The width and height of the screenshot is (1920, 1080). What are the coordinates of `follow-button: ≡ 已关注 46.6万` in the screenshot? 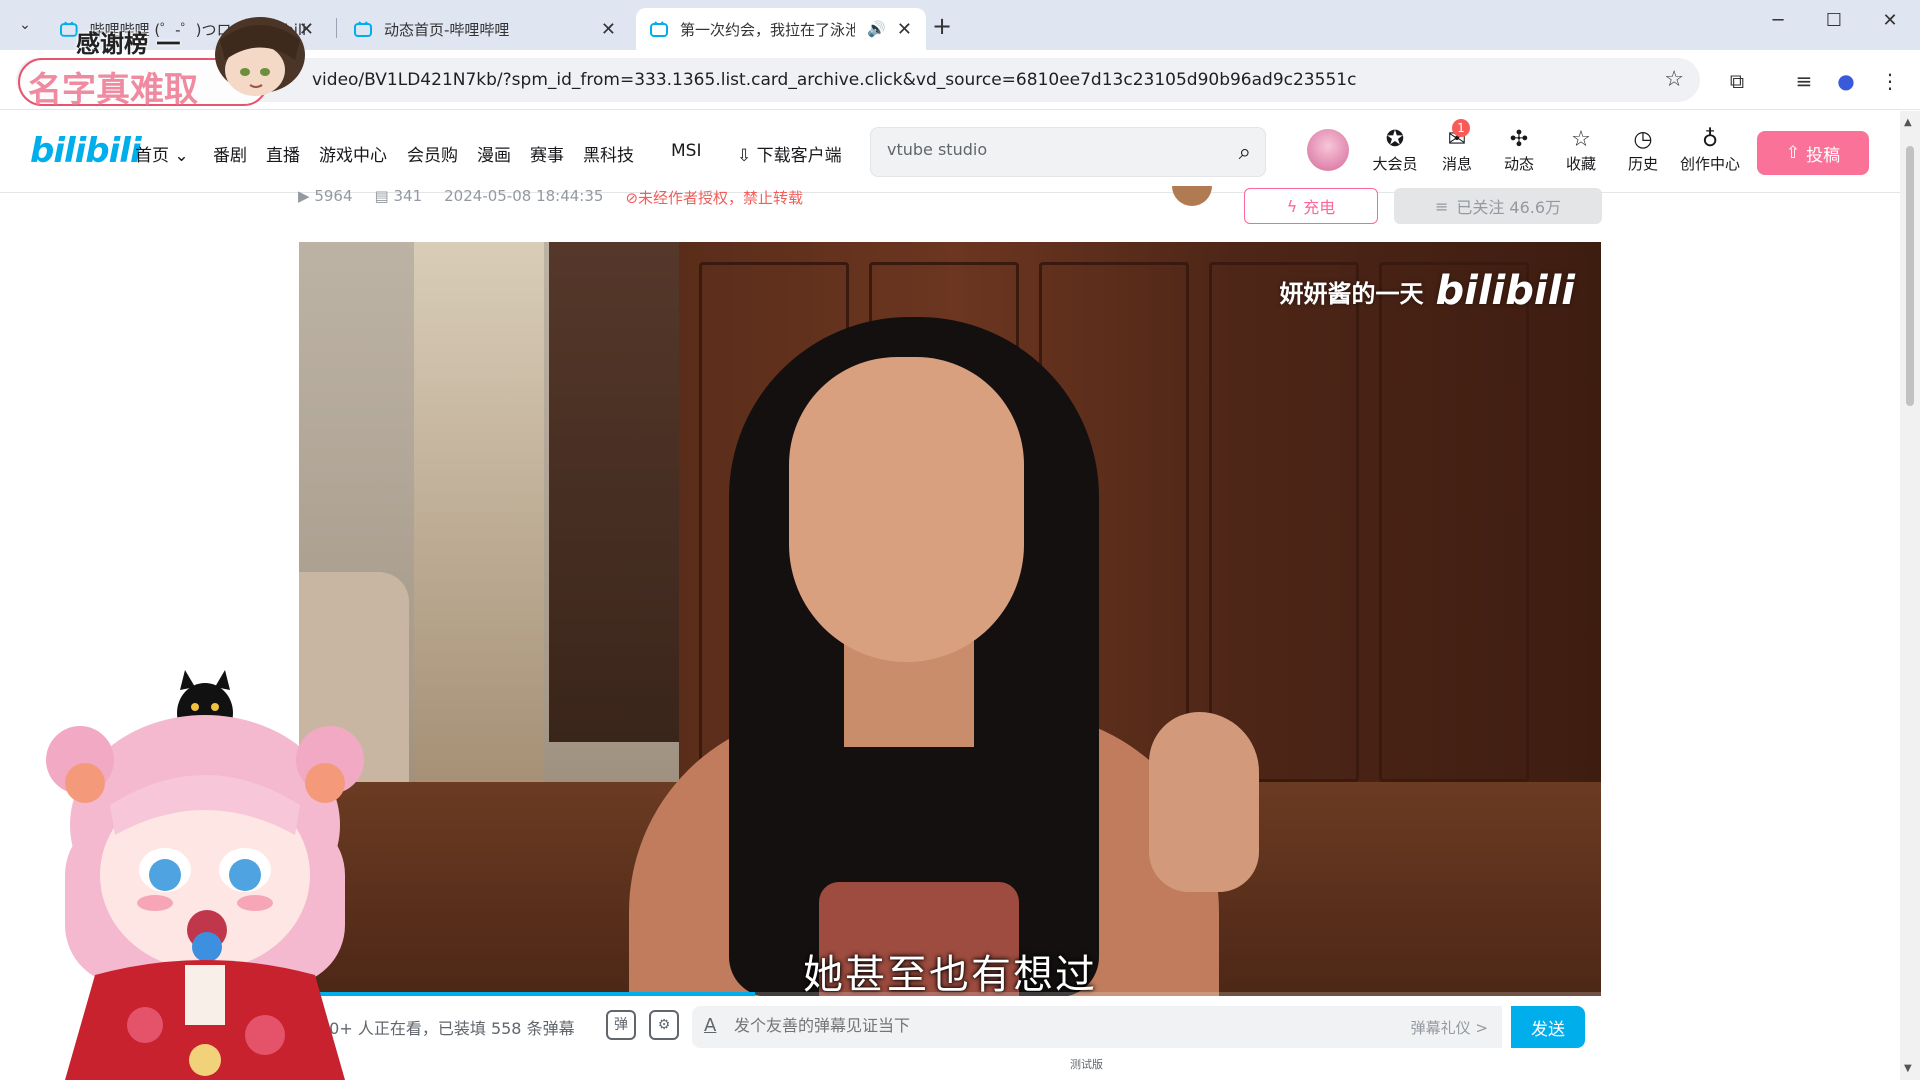 It's located at (1498, 206).